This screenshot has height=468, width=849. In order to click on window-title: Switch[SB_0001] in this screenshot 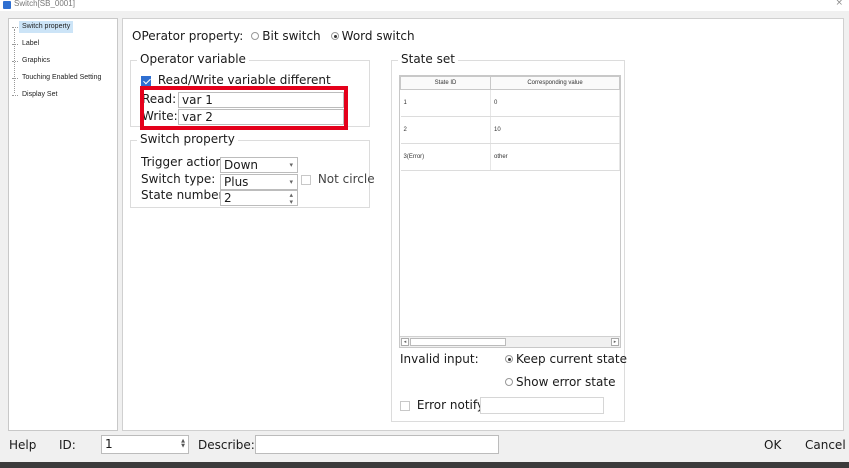, I will do `click(44, 4)`.